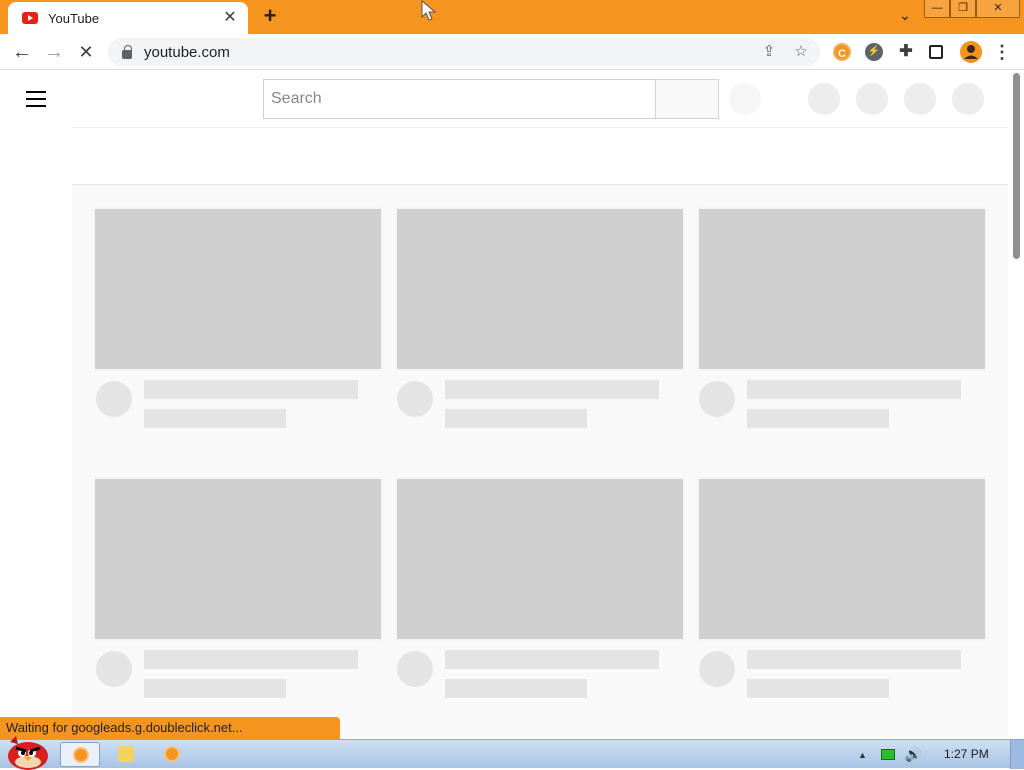 The image size is (1024, 770). I want to click on mouse-cursor-icon, so click(429, 10).